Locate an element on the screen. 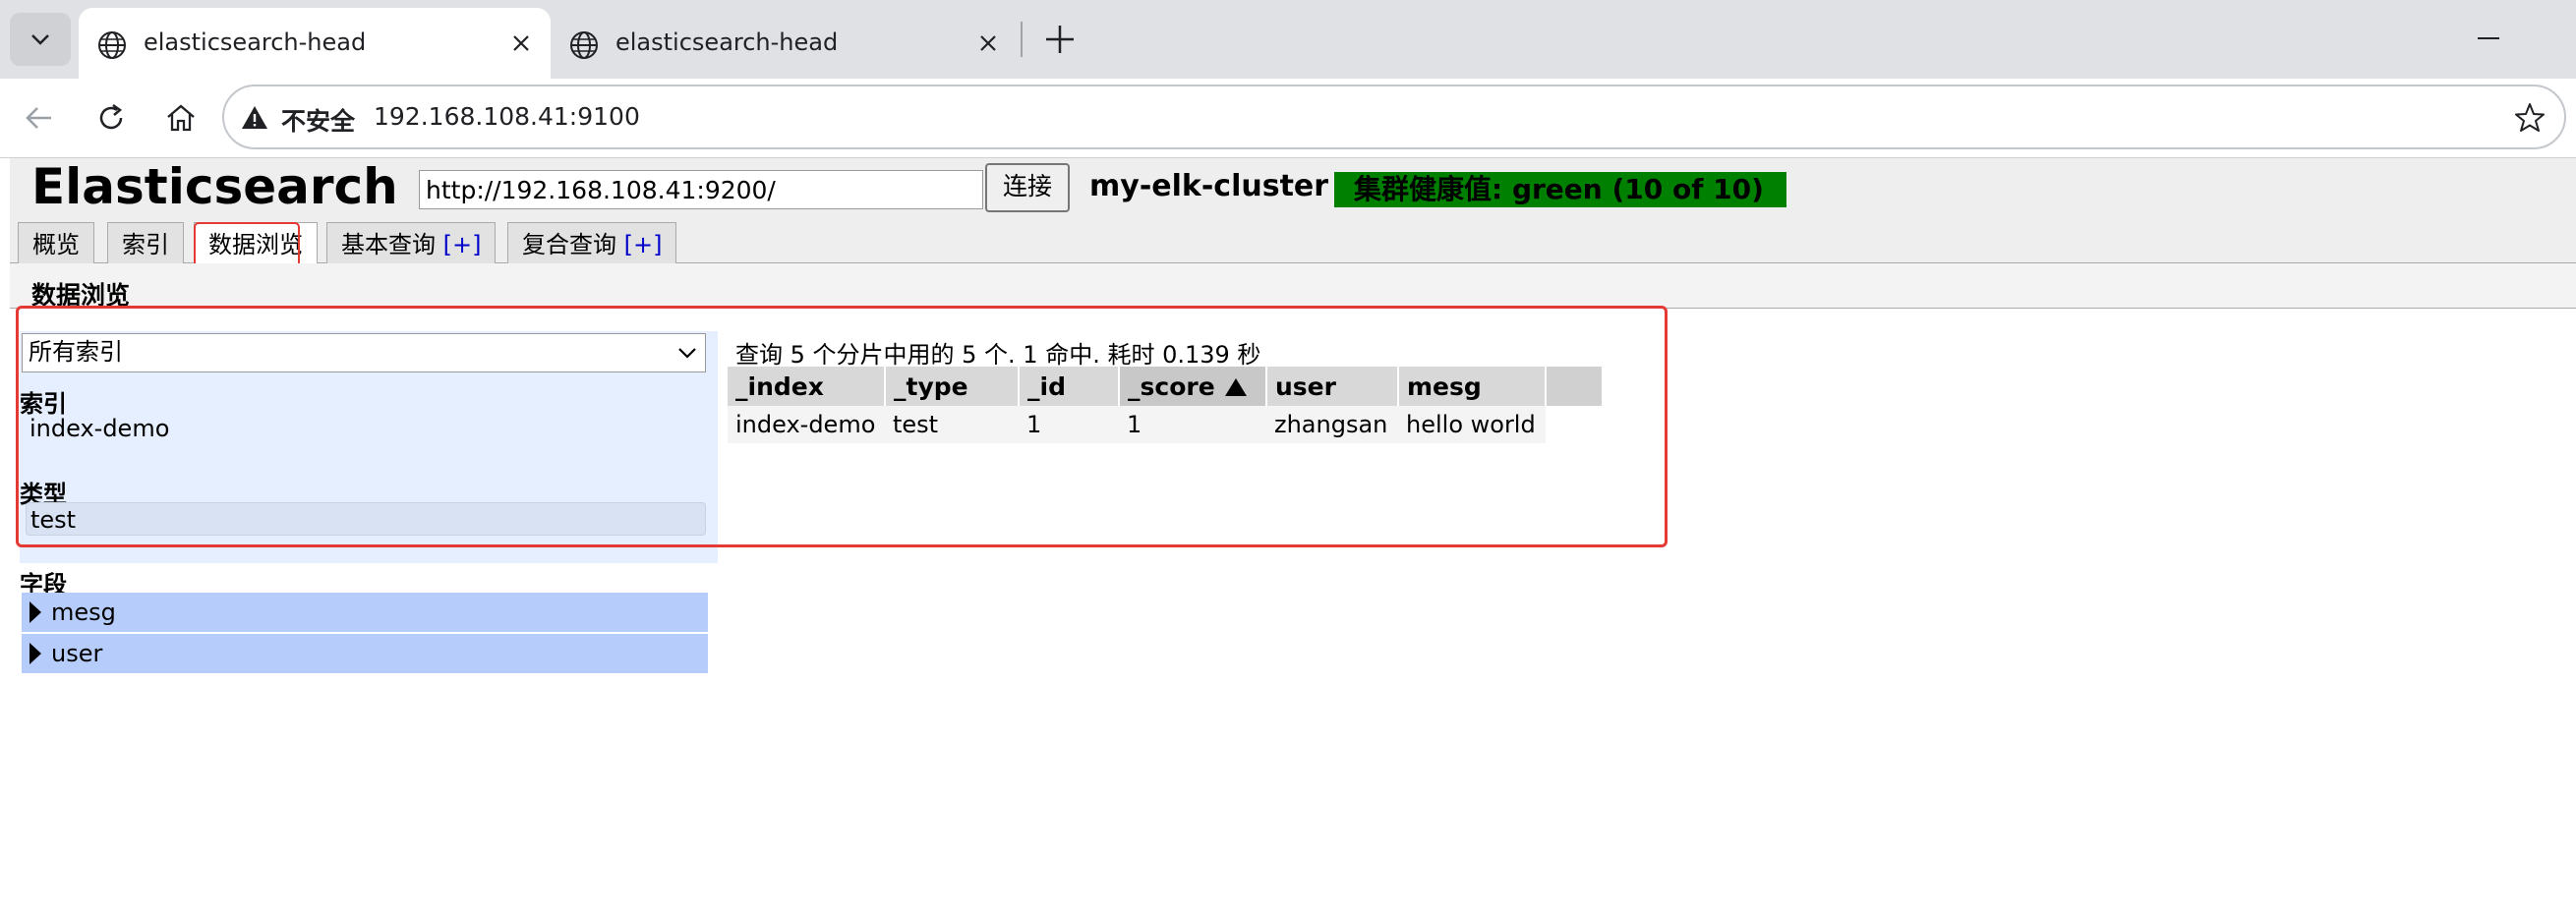 The image size is (2576, 913). tab-basic-query: 基本查询 [+] is located at coordinates (411, 243).